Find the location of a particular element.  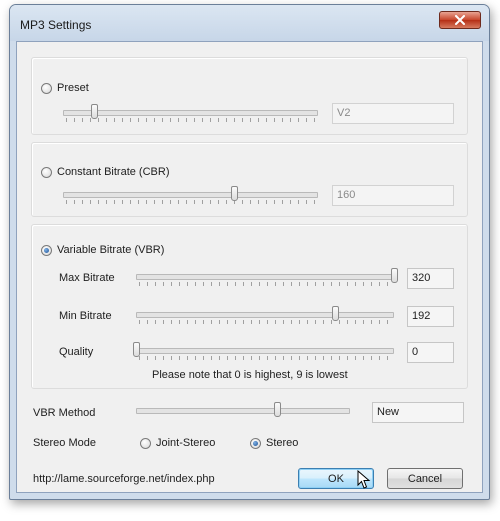

quality-slider is located at coordinates (263, 352).